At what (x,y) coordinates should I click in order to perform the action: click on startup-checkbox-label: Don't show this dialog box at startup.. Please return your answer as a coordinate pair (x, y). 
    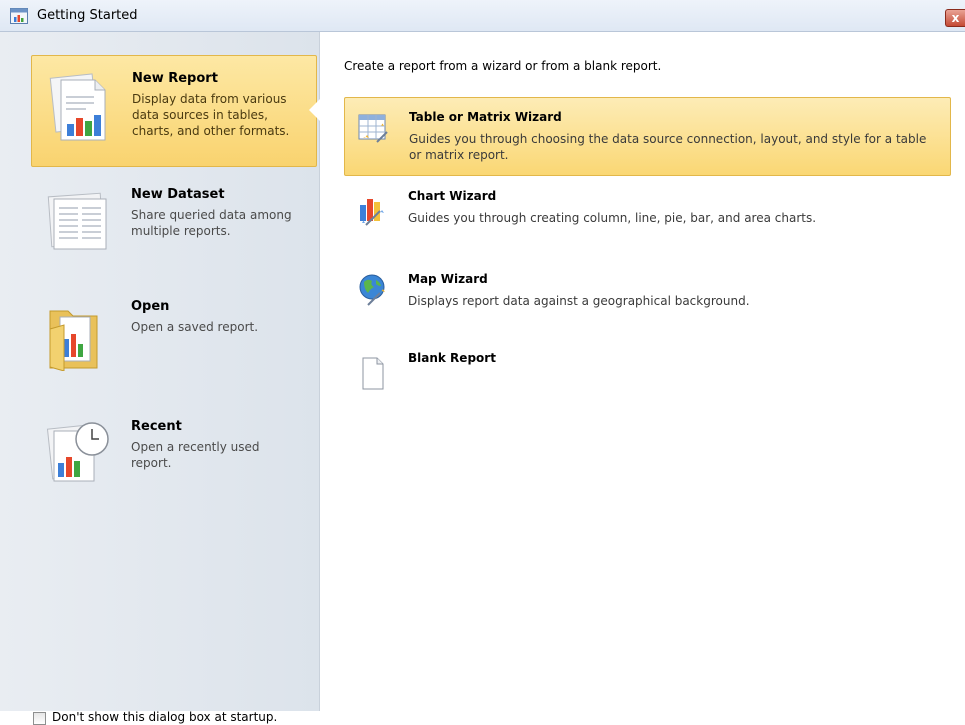
    Looking at the image, I should click on (182, 717).